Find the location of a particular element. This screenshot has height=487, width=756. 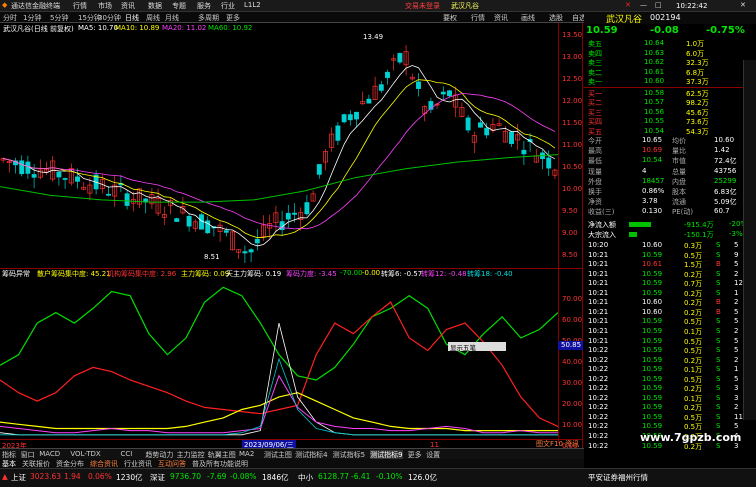

tick-row: 10:22 10.59 0.5万 S 5 is located at coordinates (670, 380).